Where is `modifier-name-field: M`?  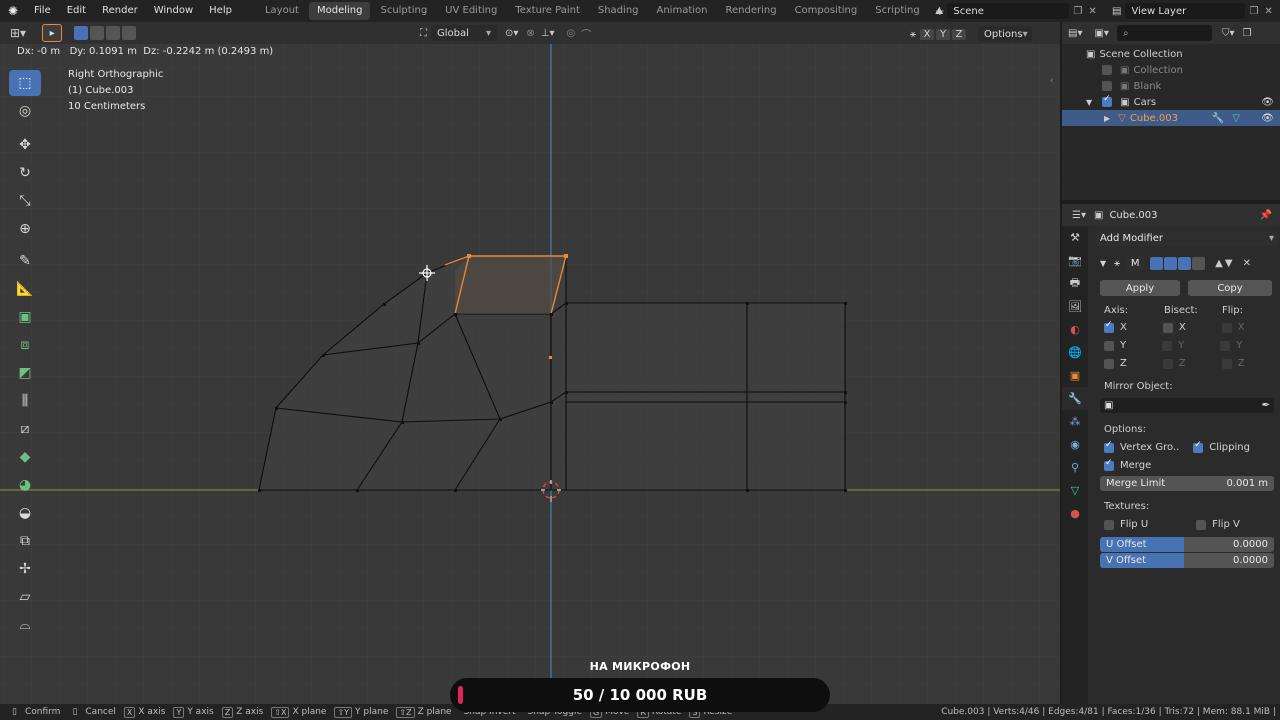 modifier-name-field: M is located at coordinates (1135, 263).